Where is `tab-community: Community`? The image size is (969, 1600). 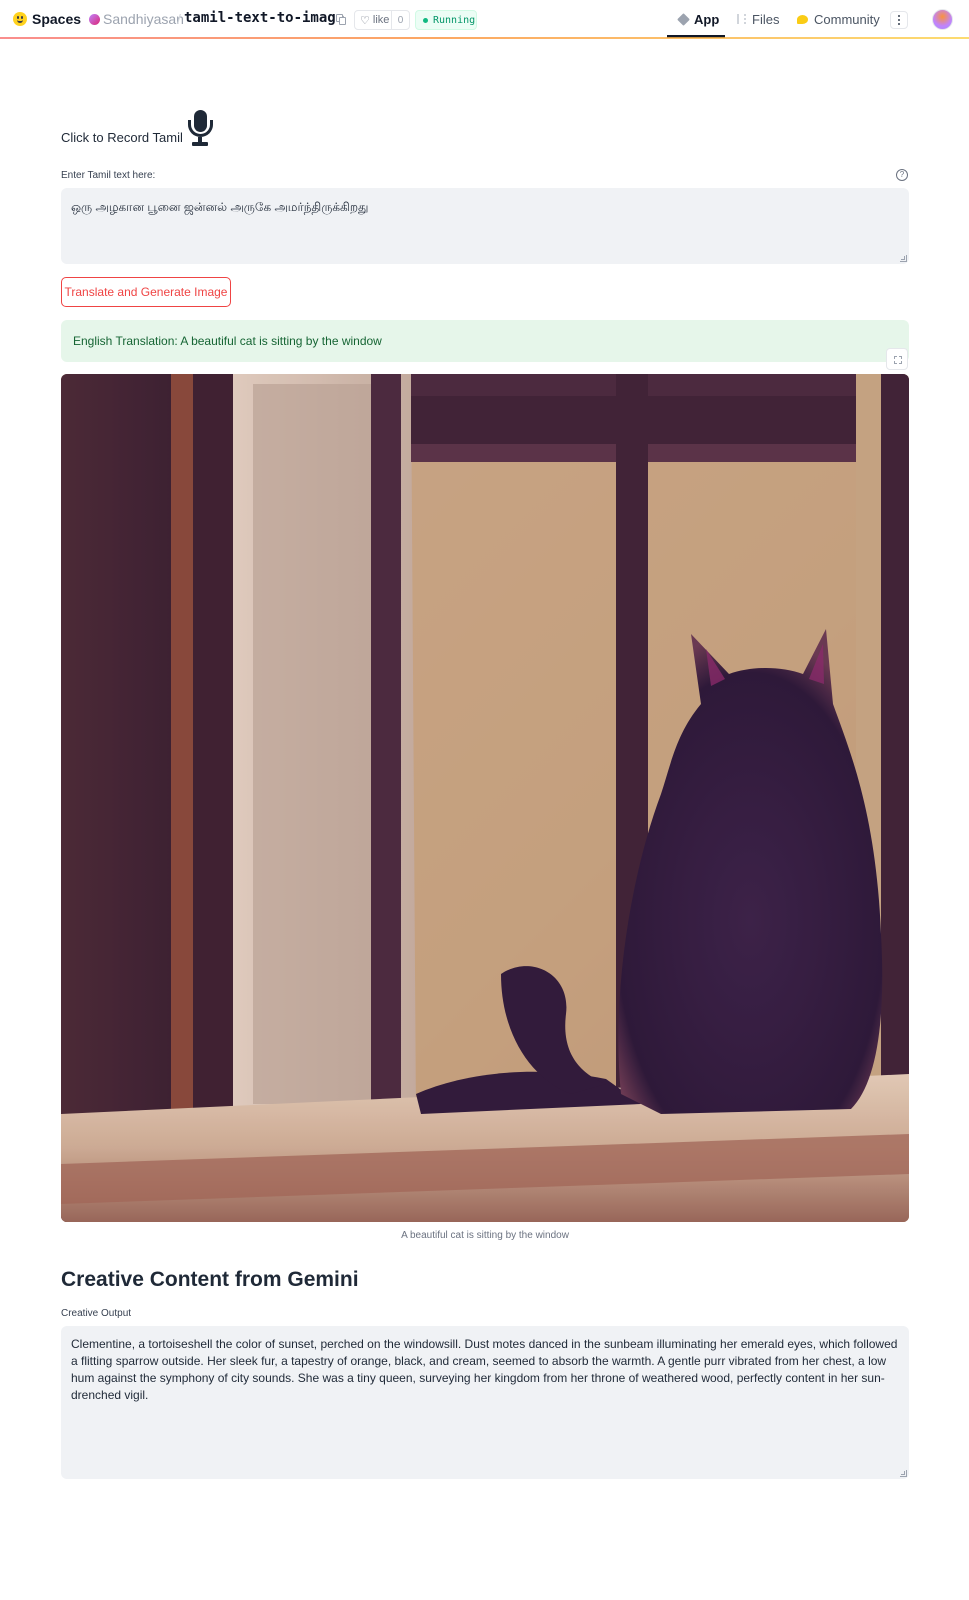 tab-community: Community is located at coordinates (838, 19).